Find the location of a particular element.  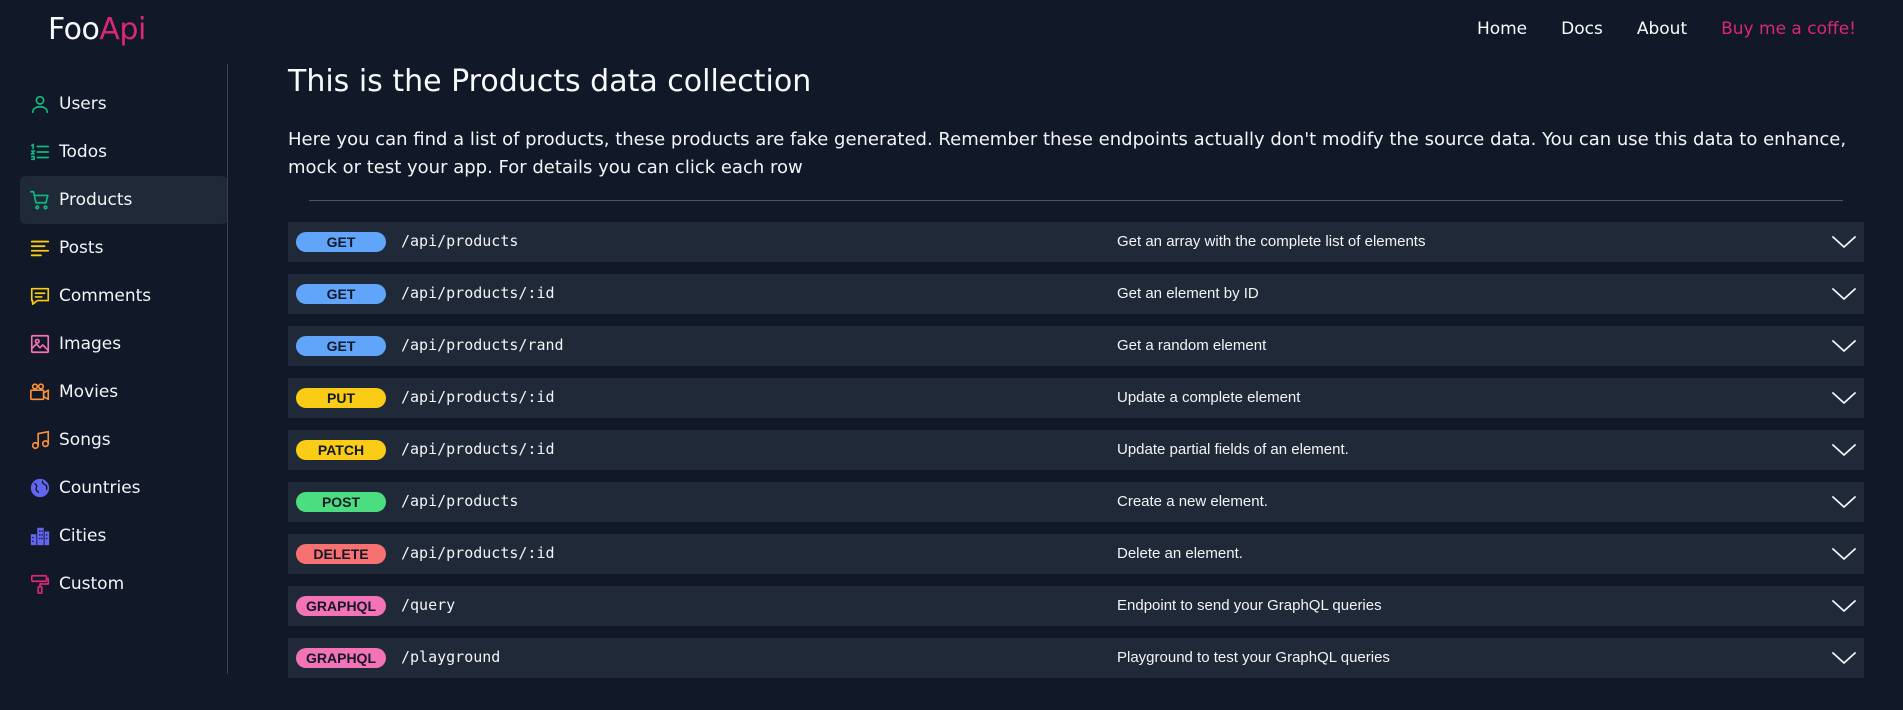

sidebar-item-songs: Songs is located at coordinates (124, 440).